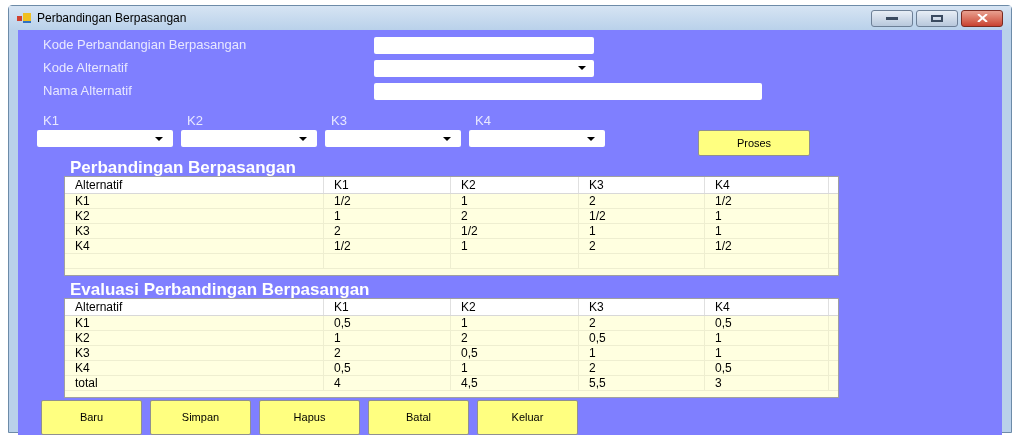 The image size is (1021, 437). I want to click on dropdown-field, so click(484, 68).